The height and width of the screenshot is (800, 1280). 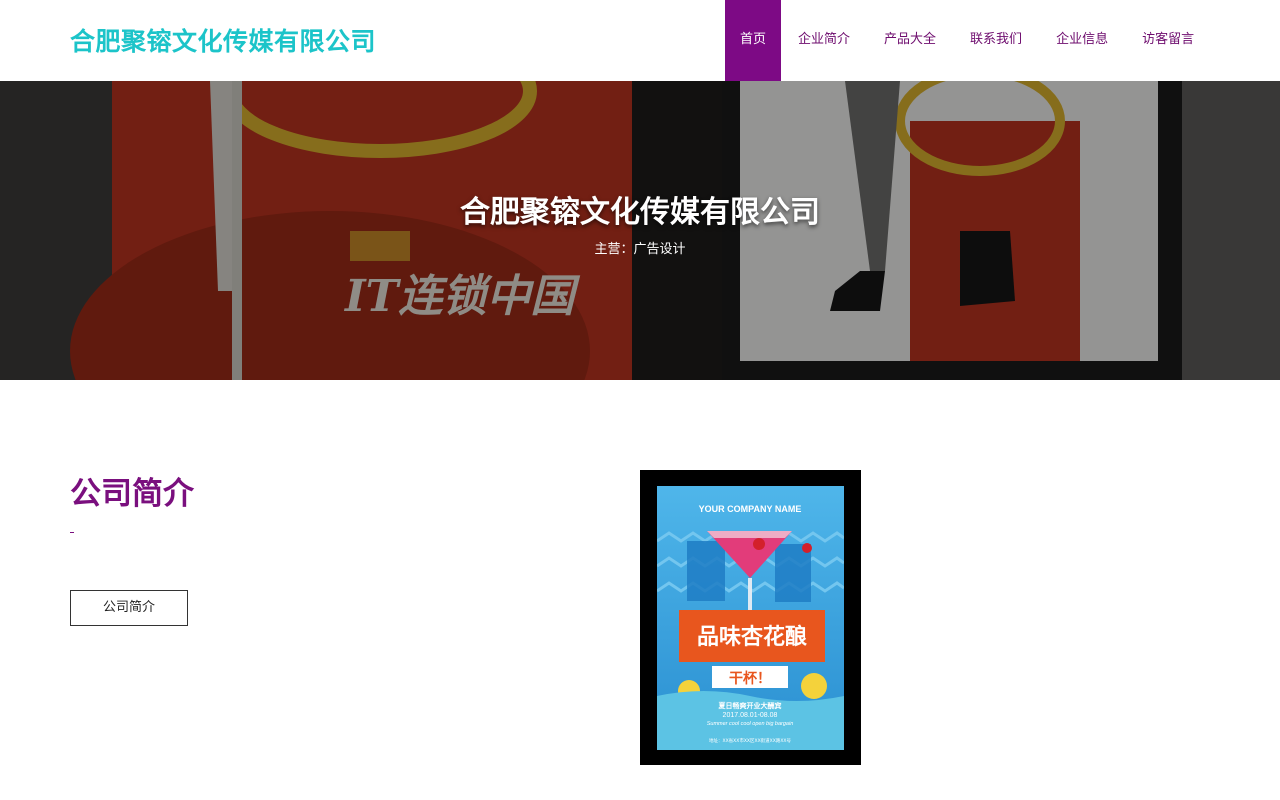 I want to click on nav-item-products: 产品大全, so click(x=910, y=40).